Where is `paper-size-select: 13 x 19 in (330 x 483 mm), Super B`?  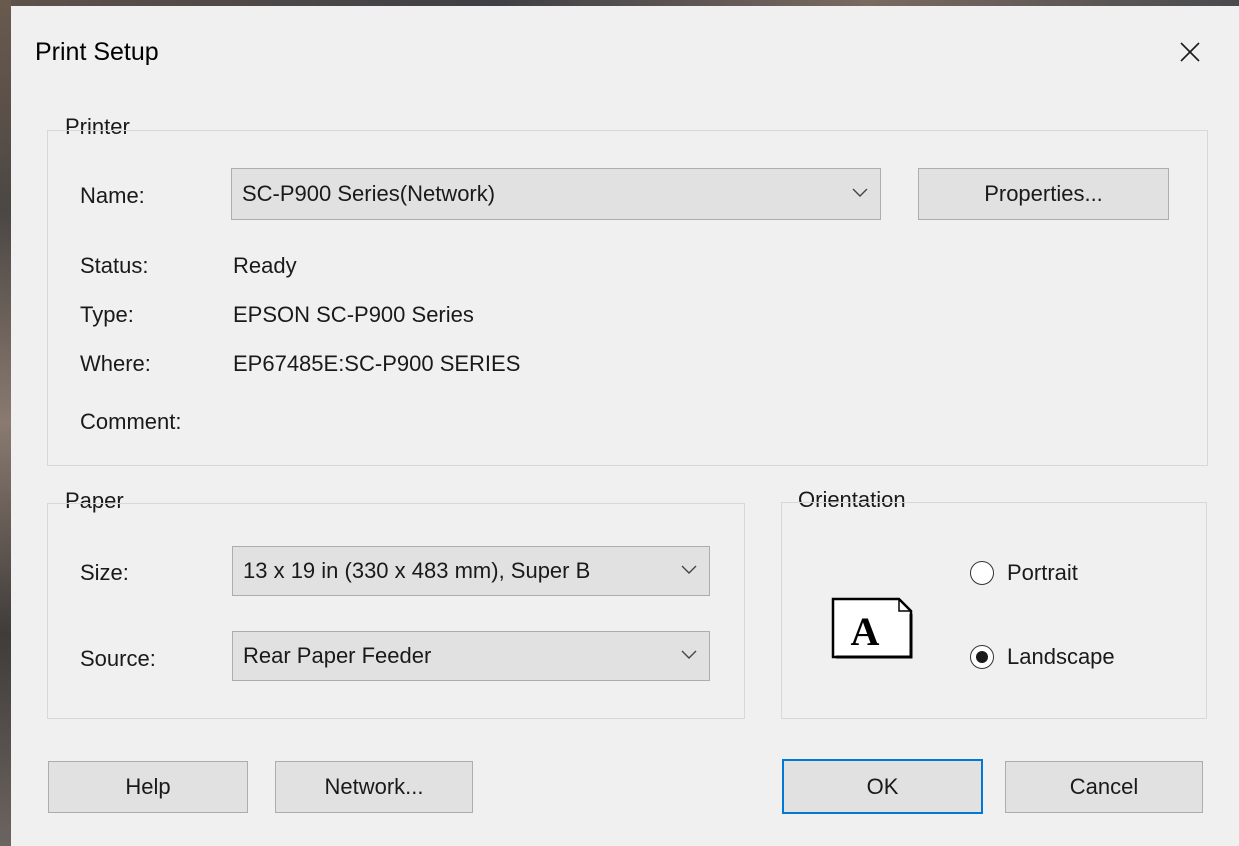
paper-size-select: 13 x 19 in (330 x 483 mm), Super B is located at coordinates (471, 571).